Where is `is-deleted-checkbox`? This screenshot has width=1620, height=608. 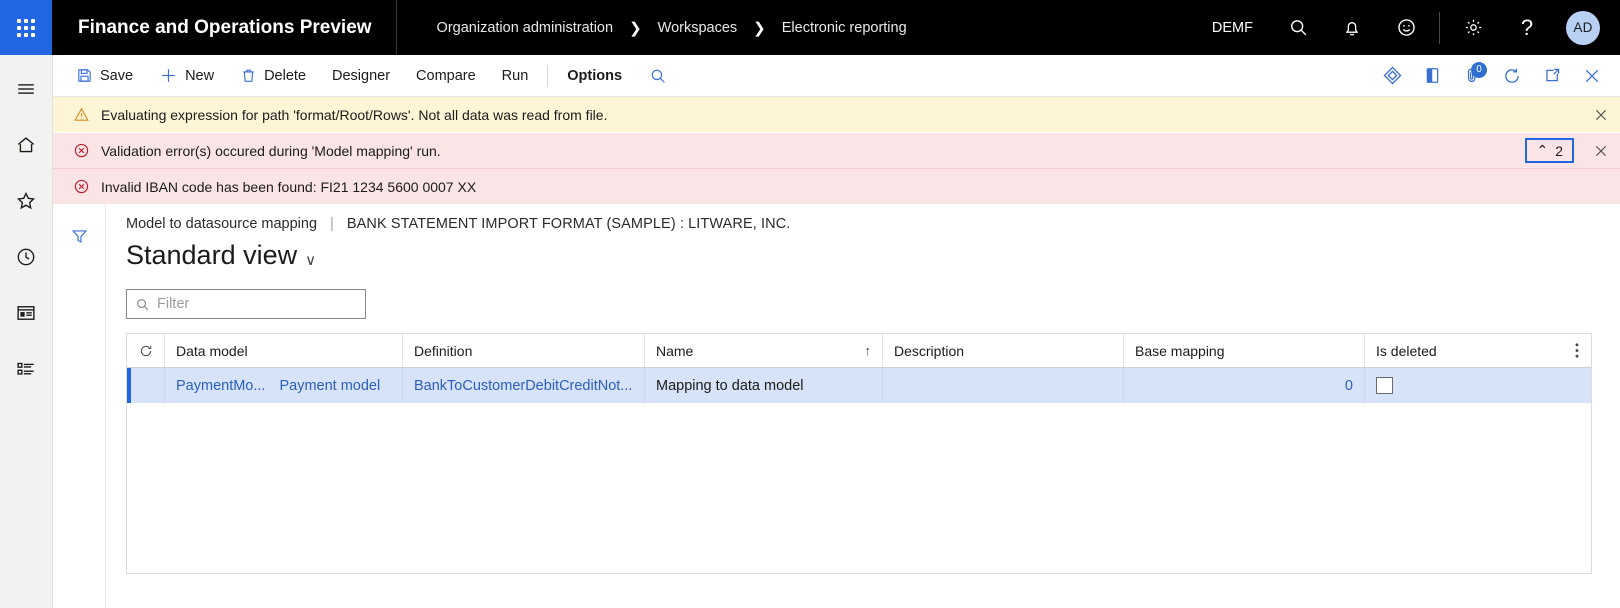 is-deleted-checkbox is located at coordinates (1384, 385).